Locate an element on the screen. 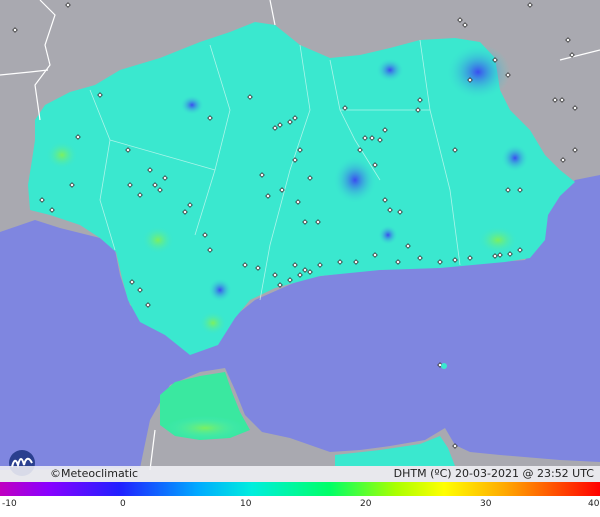 This screenshot has width=600, height=517. time-label: 23:52 UTC is located at coordinates (565, 473).